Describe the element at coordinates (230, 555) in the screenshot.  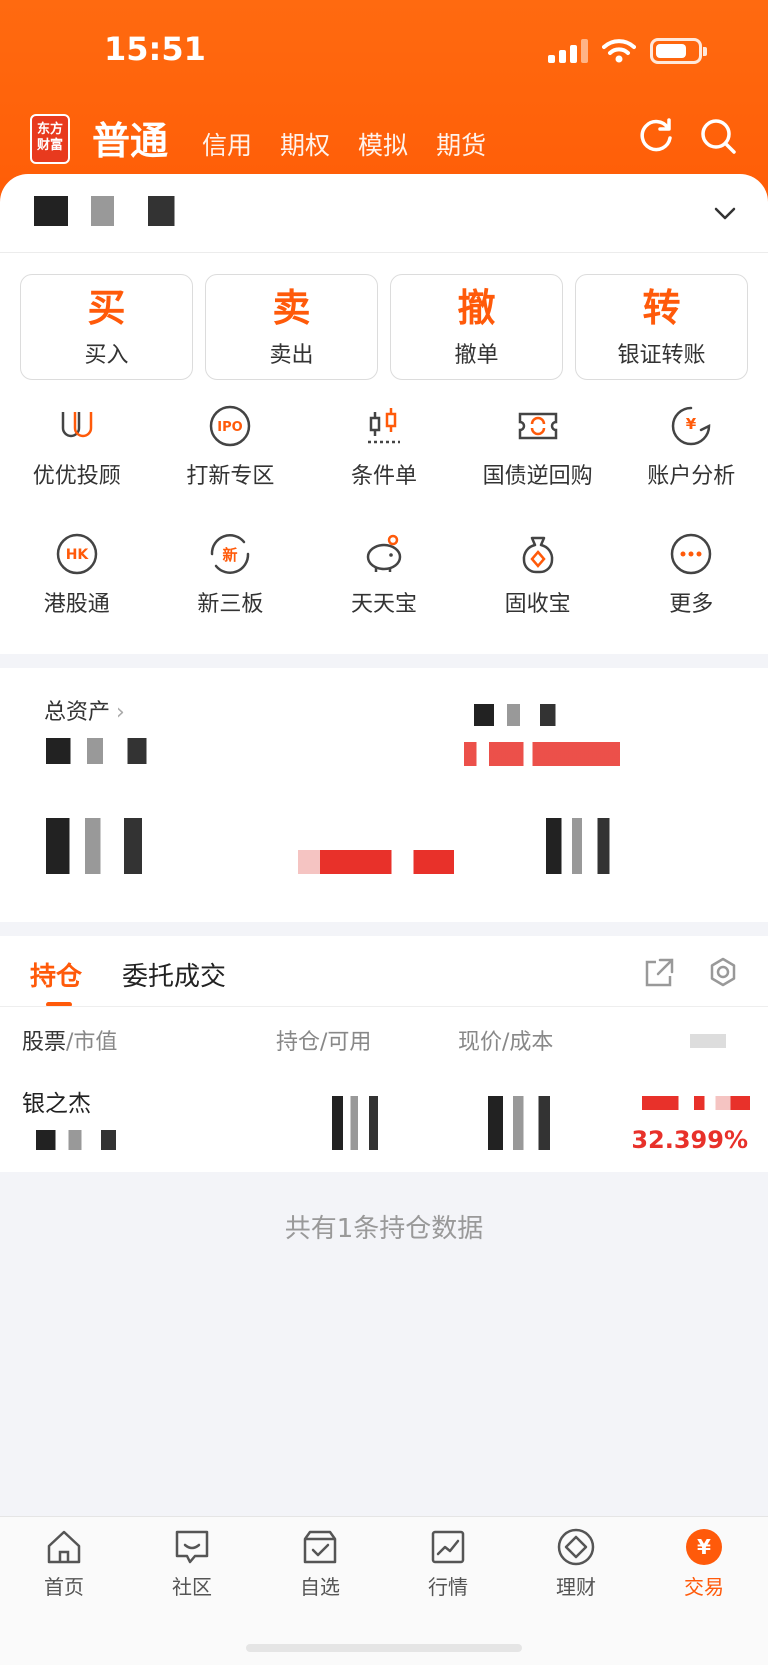
I see `svg-text: 新` at that location.